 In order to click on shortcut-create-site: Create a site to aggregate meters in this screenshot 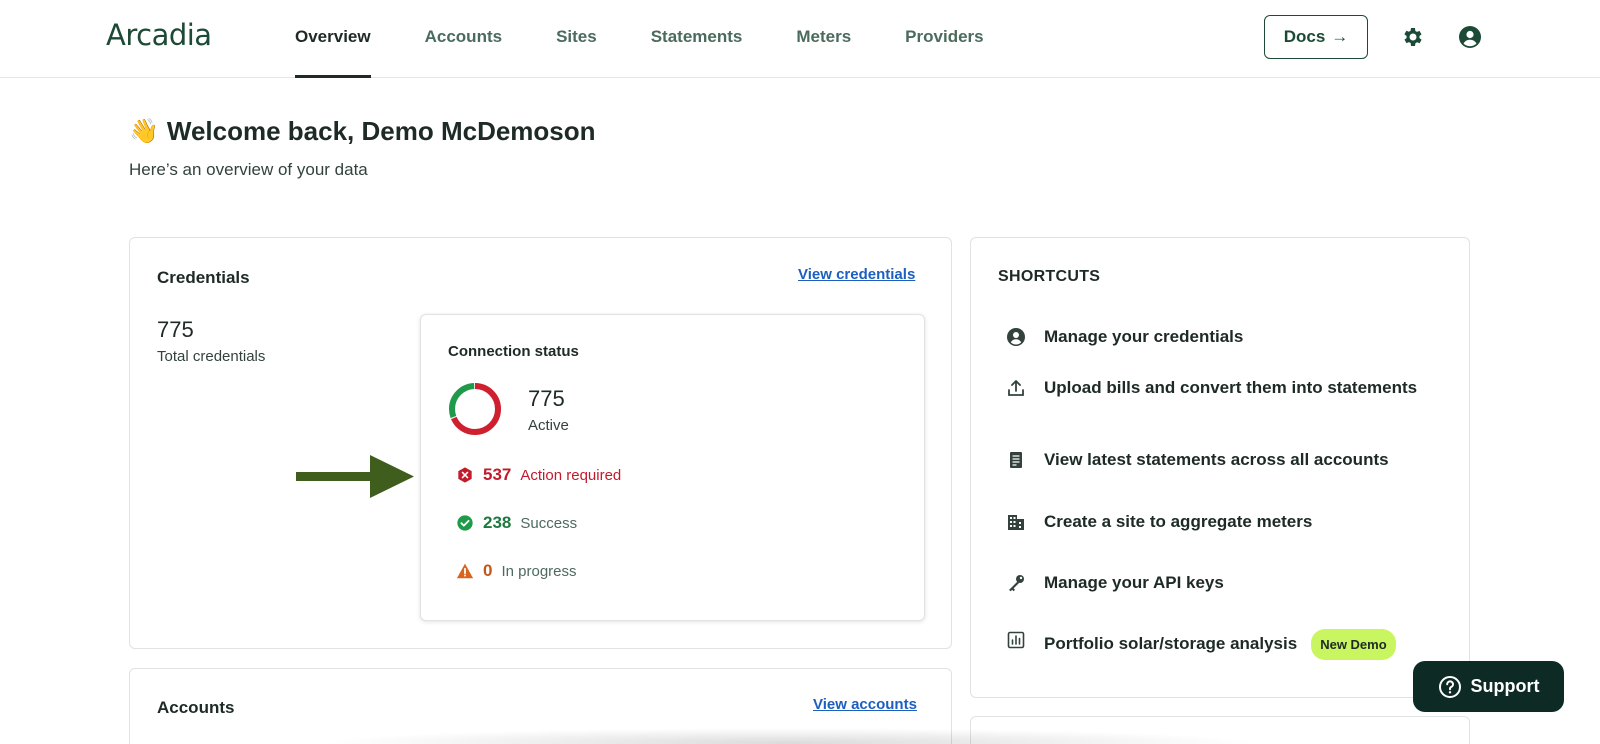, I will do `click(1215, 521)`.